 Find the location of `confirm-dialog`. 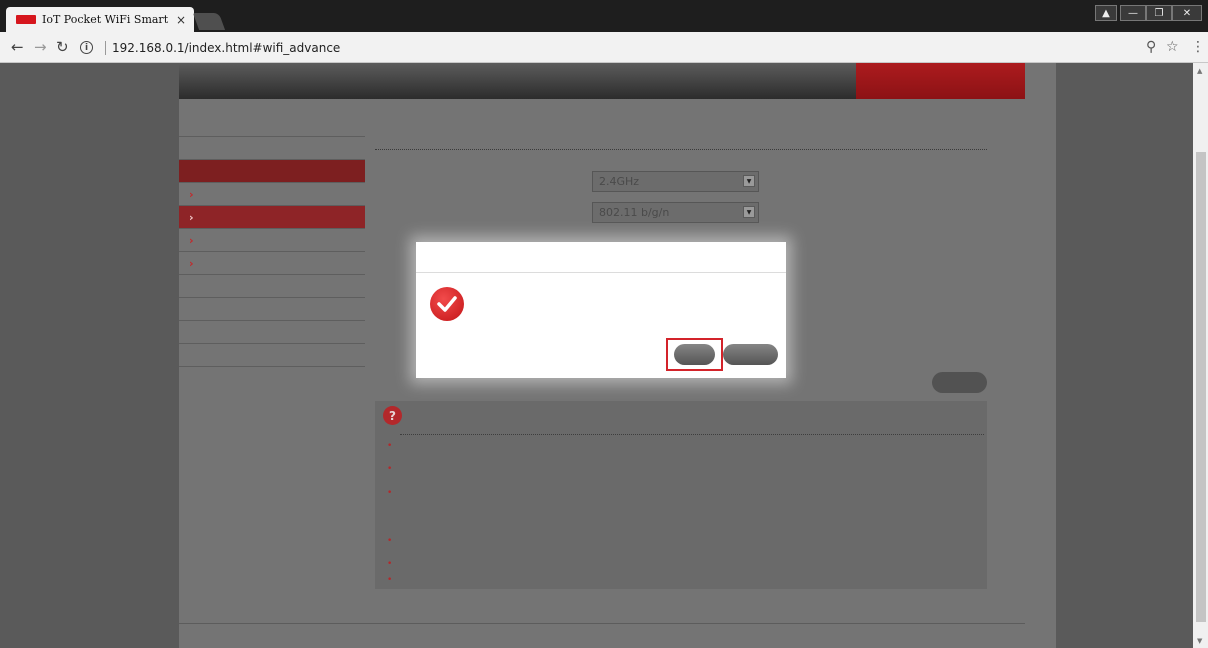

confirm-dialog is located at coordinates (601, 310).